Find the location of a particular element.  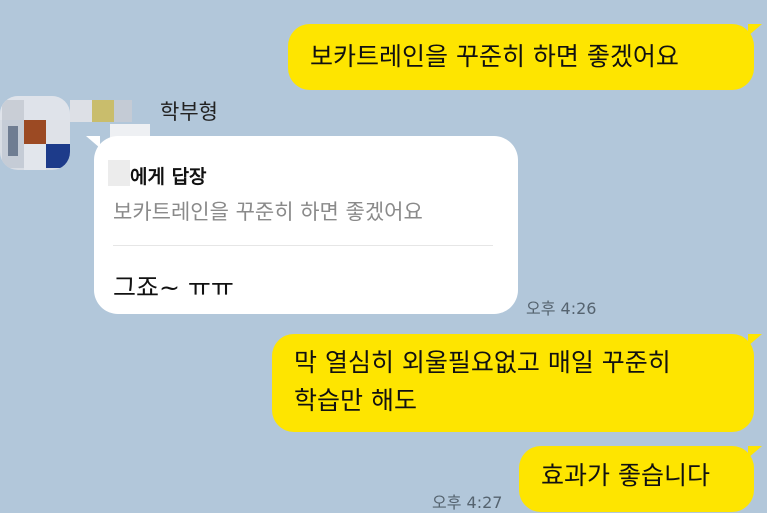

my-message-bubble: 막 열심히 외울필요없고 매일 꾸준히 학습만 해도 is located at coordinates (513, 383).